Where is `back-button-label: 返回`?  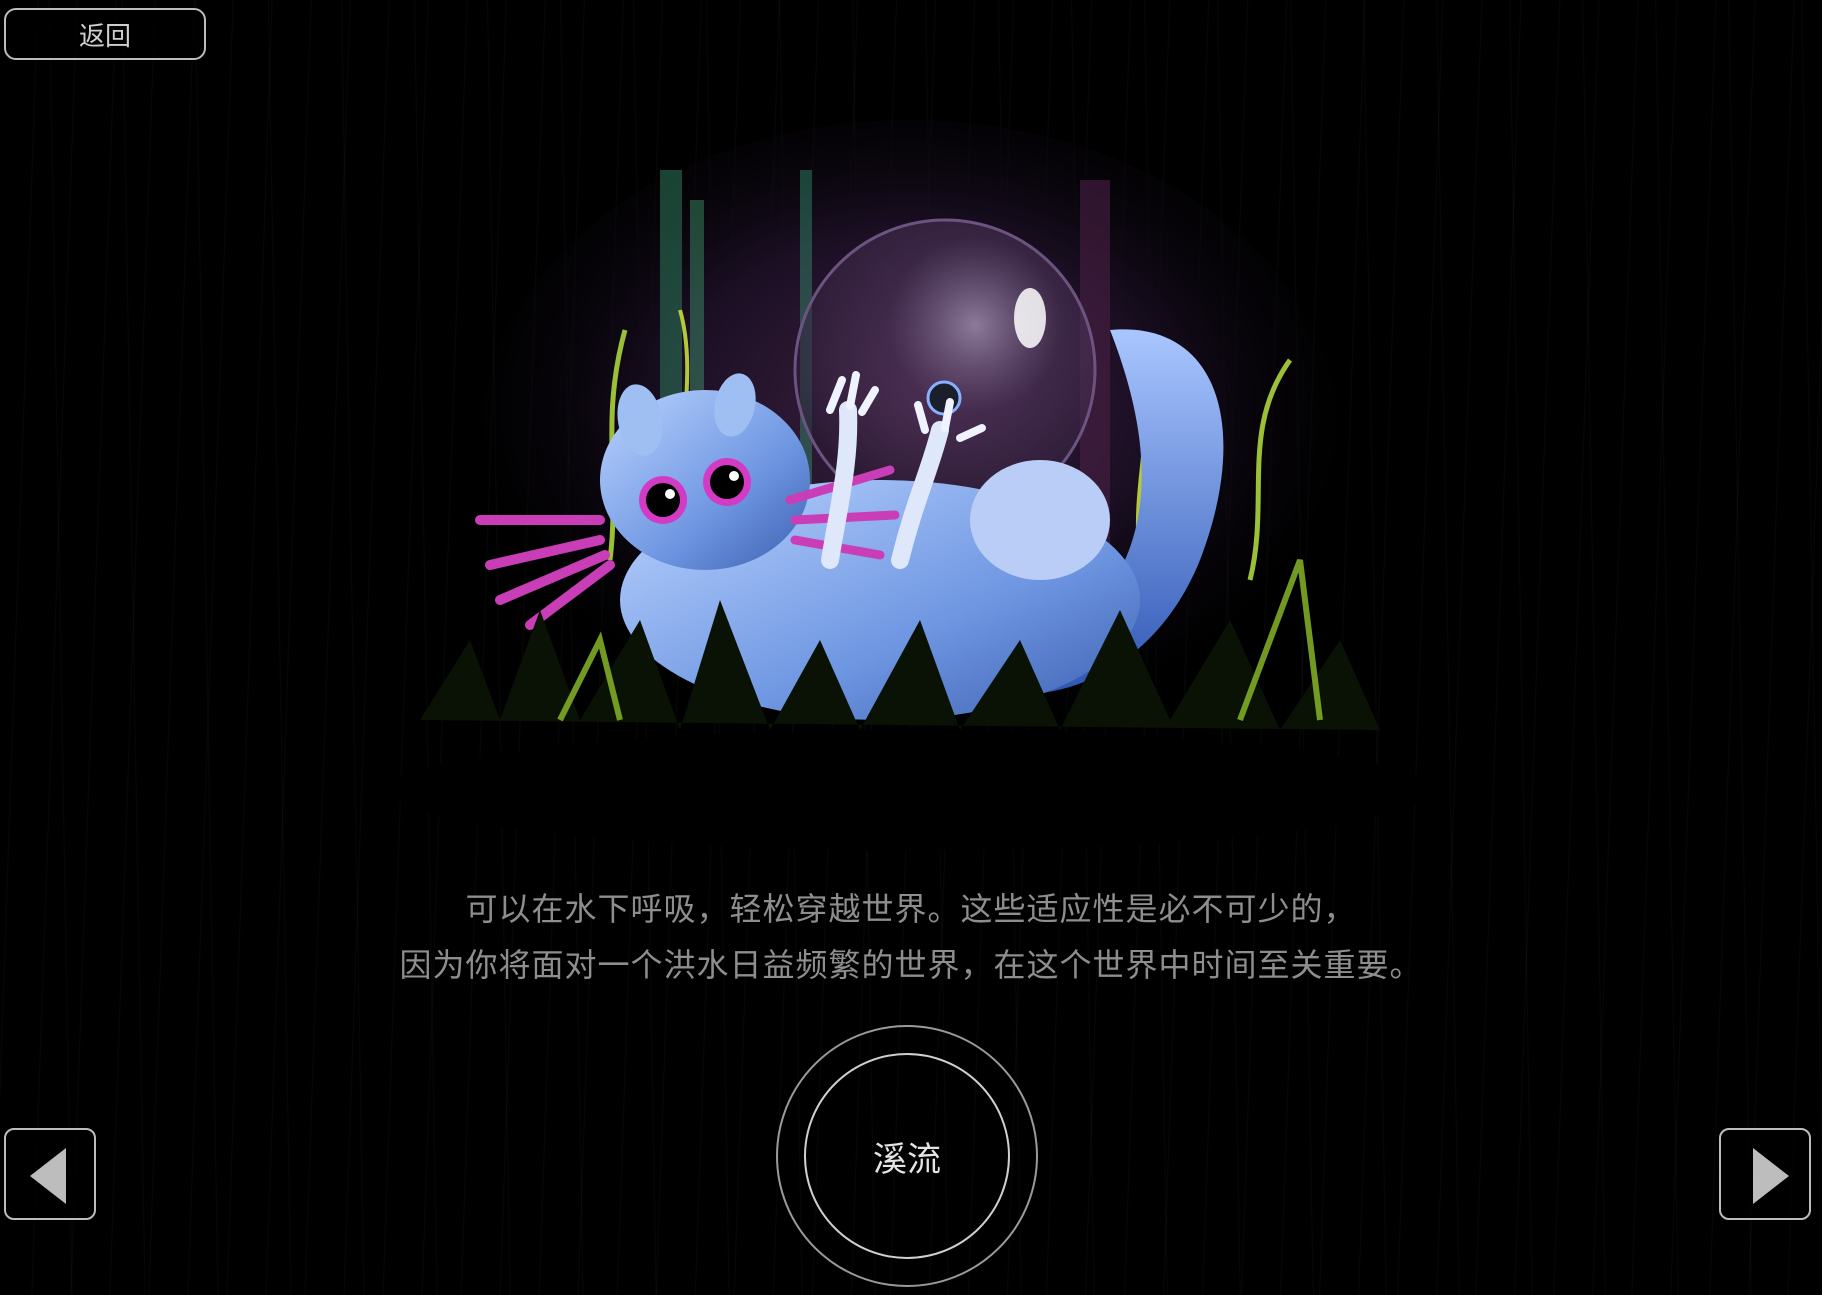
back-button-label: 返回 is located at coordinates (104, 36).